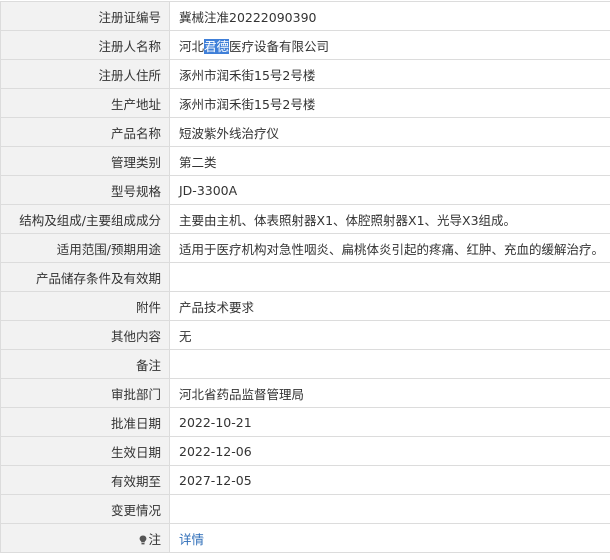  What do you see at coordinates (85, 248) in the screenshot?
I see `label-intended-use: 适用范围/预期用途` at bounding box center [85, 248].